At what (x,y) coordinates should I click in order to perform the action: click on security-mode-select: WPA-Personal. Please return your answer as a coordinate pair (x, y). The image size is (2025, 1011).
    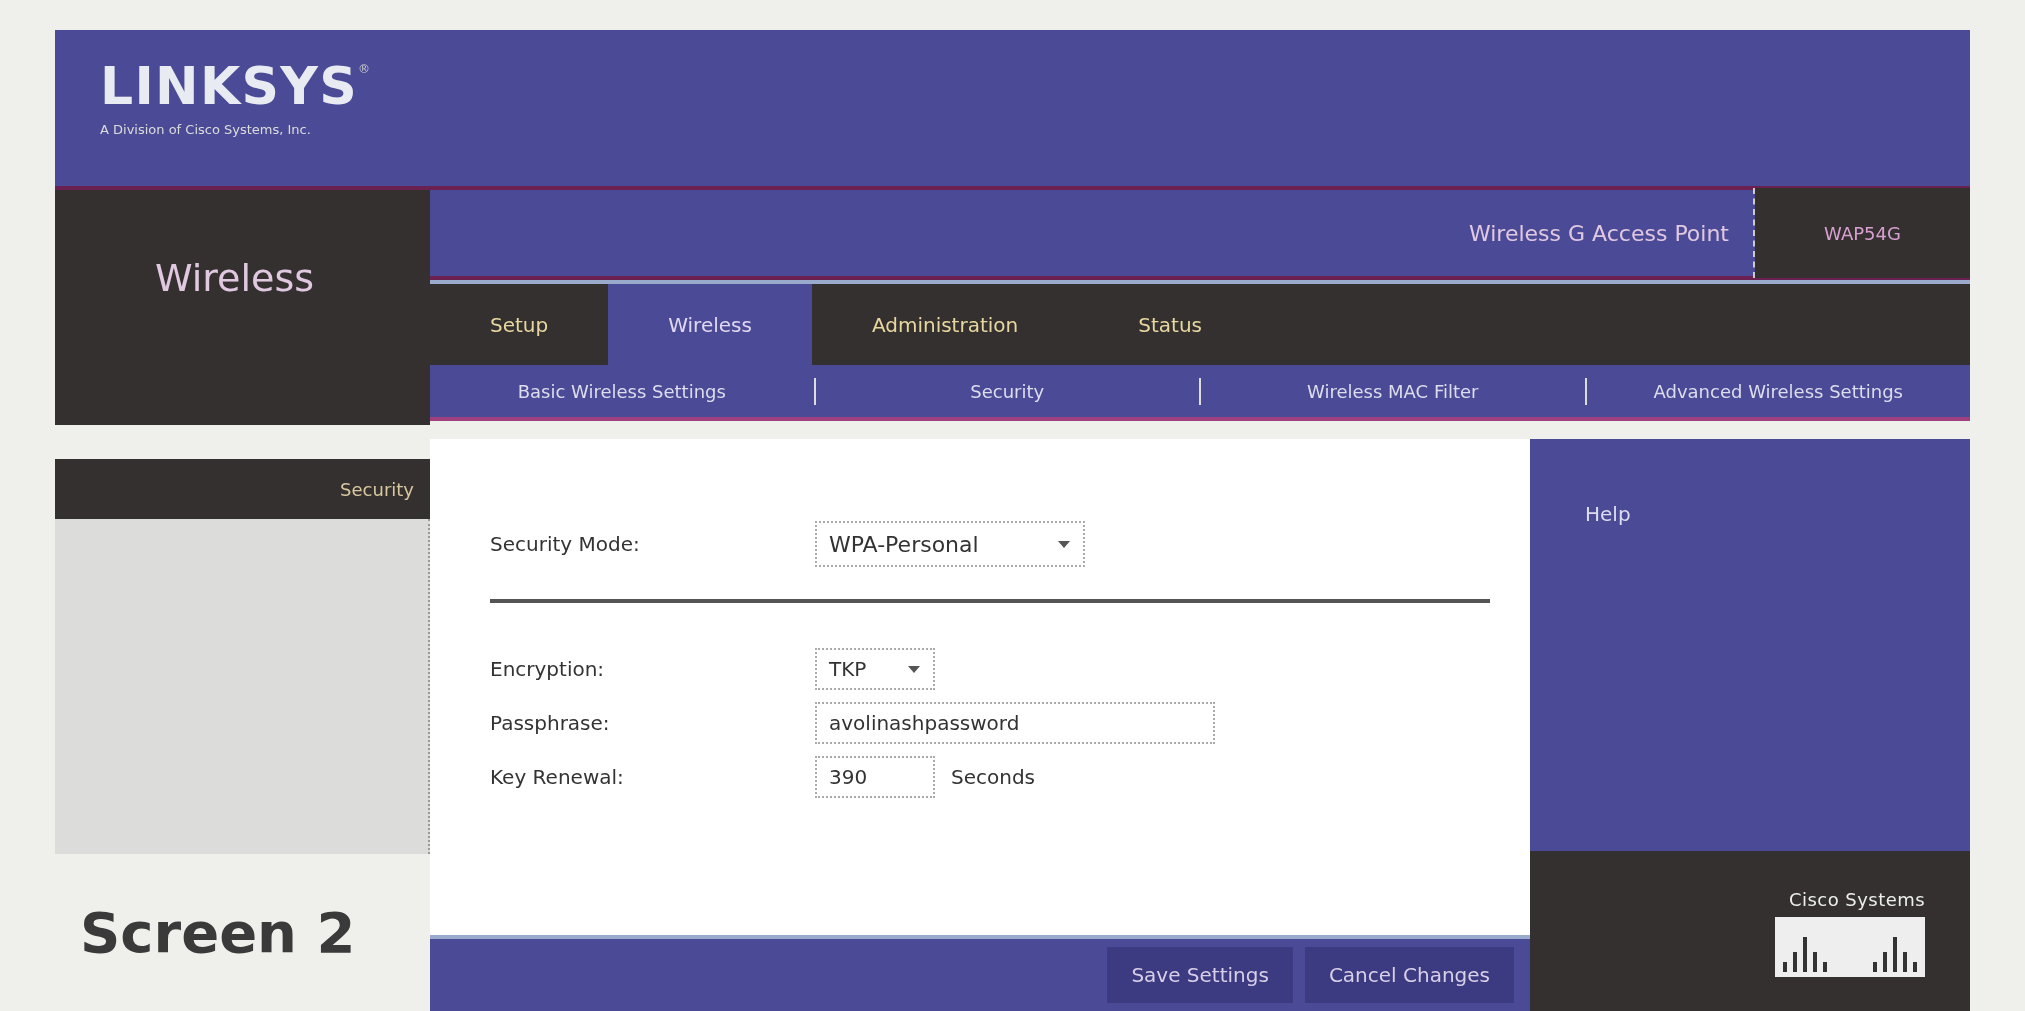
    Looking at the image, I should click on (950, 544).